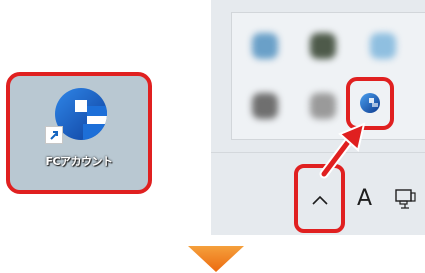 The width and height of the screenshot is (425, 273). Describe the element at coordinates (79, 161) in the screenshot. I see `desktop-shortcut-label: FCアカウント` at that location.